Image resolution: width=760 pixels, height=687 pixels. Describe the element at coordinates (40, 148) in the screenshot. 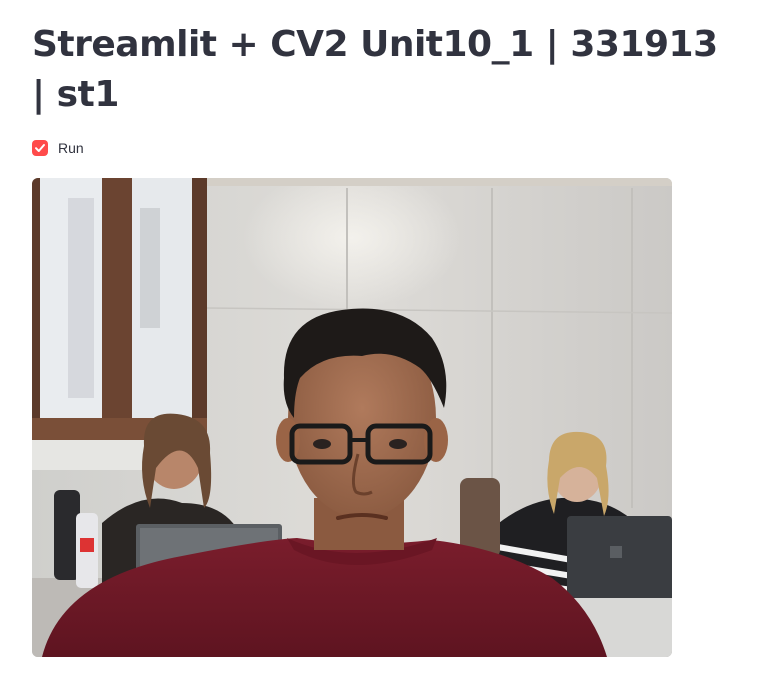

I see `checkbox-checked-icon` at that location.